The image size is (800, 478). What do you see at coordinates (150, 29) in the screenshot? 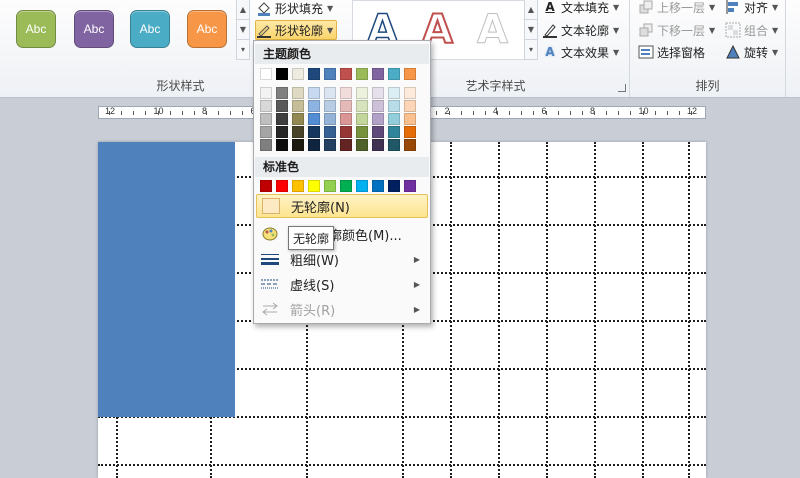
I see `shape-style-aqua-button: Abc` at bounding box center [150, 29].